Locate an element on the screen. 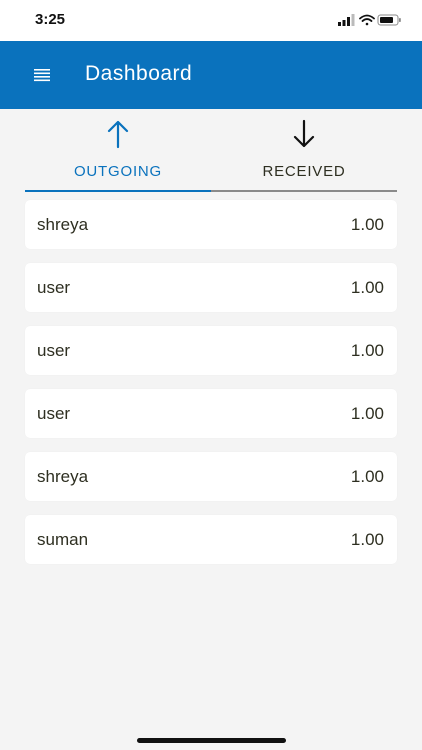 Image resolution: width=422 pixels, height=750 pixels. status-bar: 3:25 is located at coordinates (211, 20).